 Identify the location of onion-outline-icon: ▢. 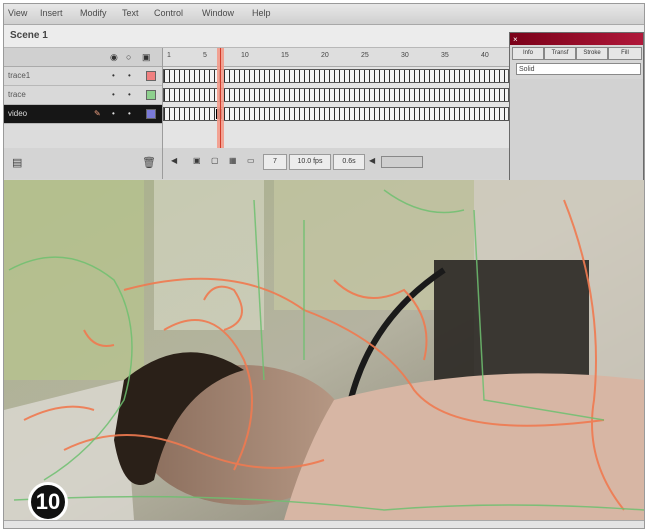
(215, 162).